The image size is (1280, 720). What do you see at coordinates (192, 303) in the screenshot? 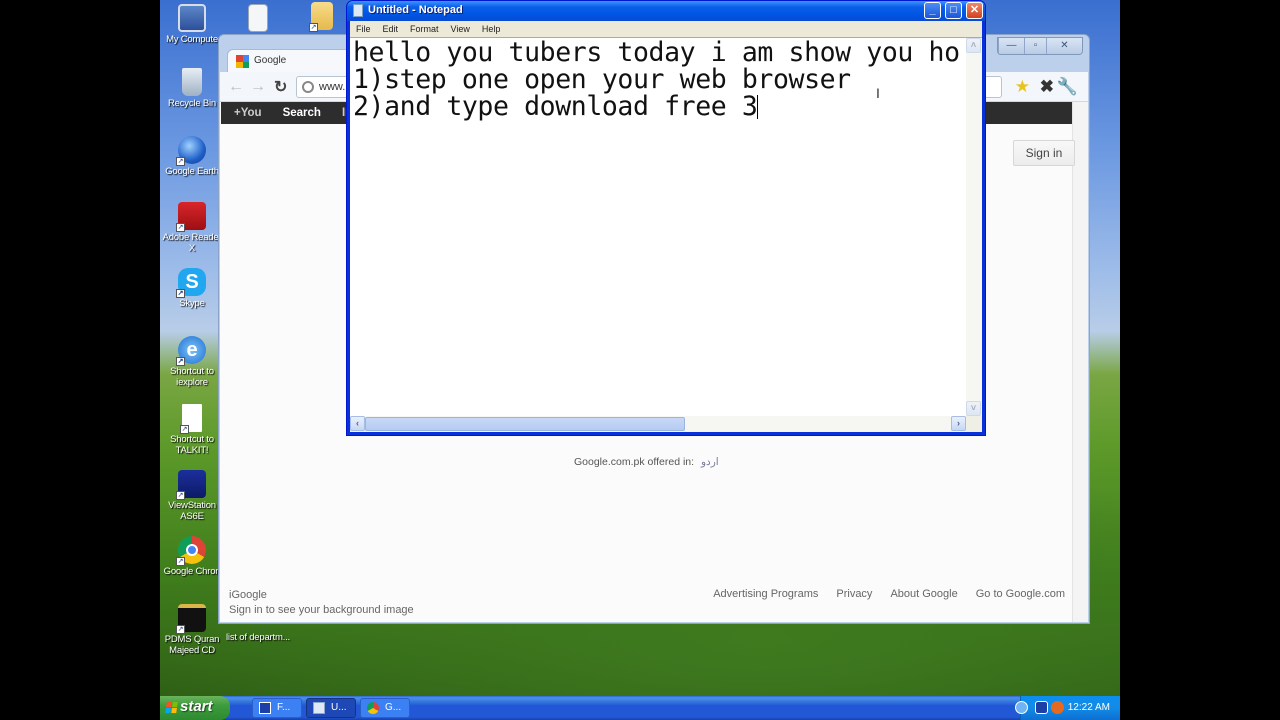
I see `desktop-icon-label: Skype` at bounding box center [192, 303].